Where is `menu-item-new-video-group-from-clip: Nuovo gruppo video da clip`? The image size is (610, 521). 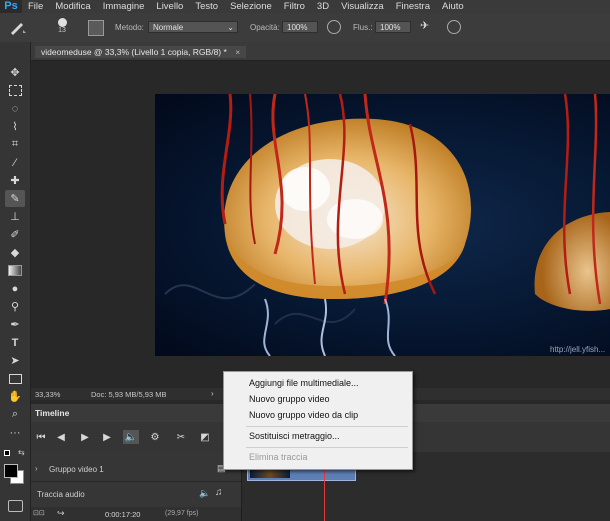 menu-item-new-video-group-from-clip: Nuovo gruppo video da clip is located at coordinates (303, 415).